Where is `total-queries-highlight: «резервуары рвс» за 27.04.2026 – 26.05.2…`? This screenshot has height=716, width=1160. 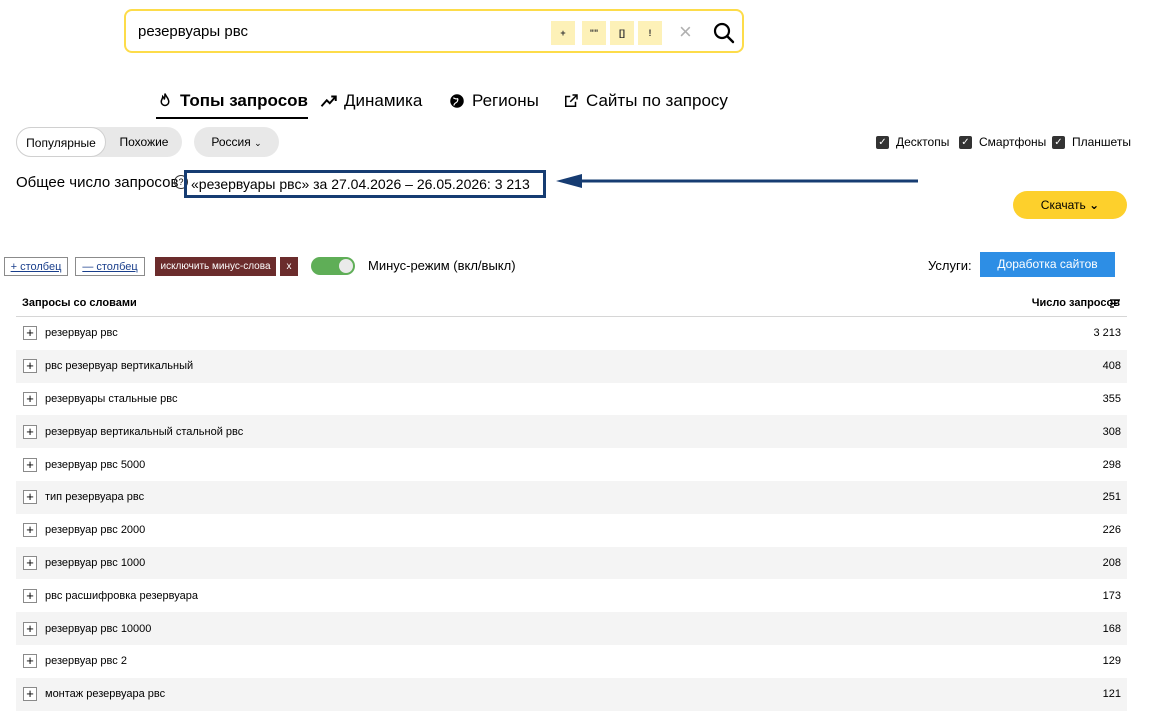 total-queries-highlight: «резервуары рвс» за 27.04.2026 – 26.05.2… is located at coordinates (365, 184).